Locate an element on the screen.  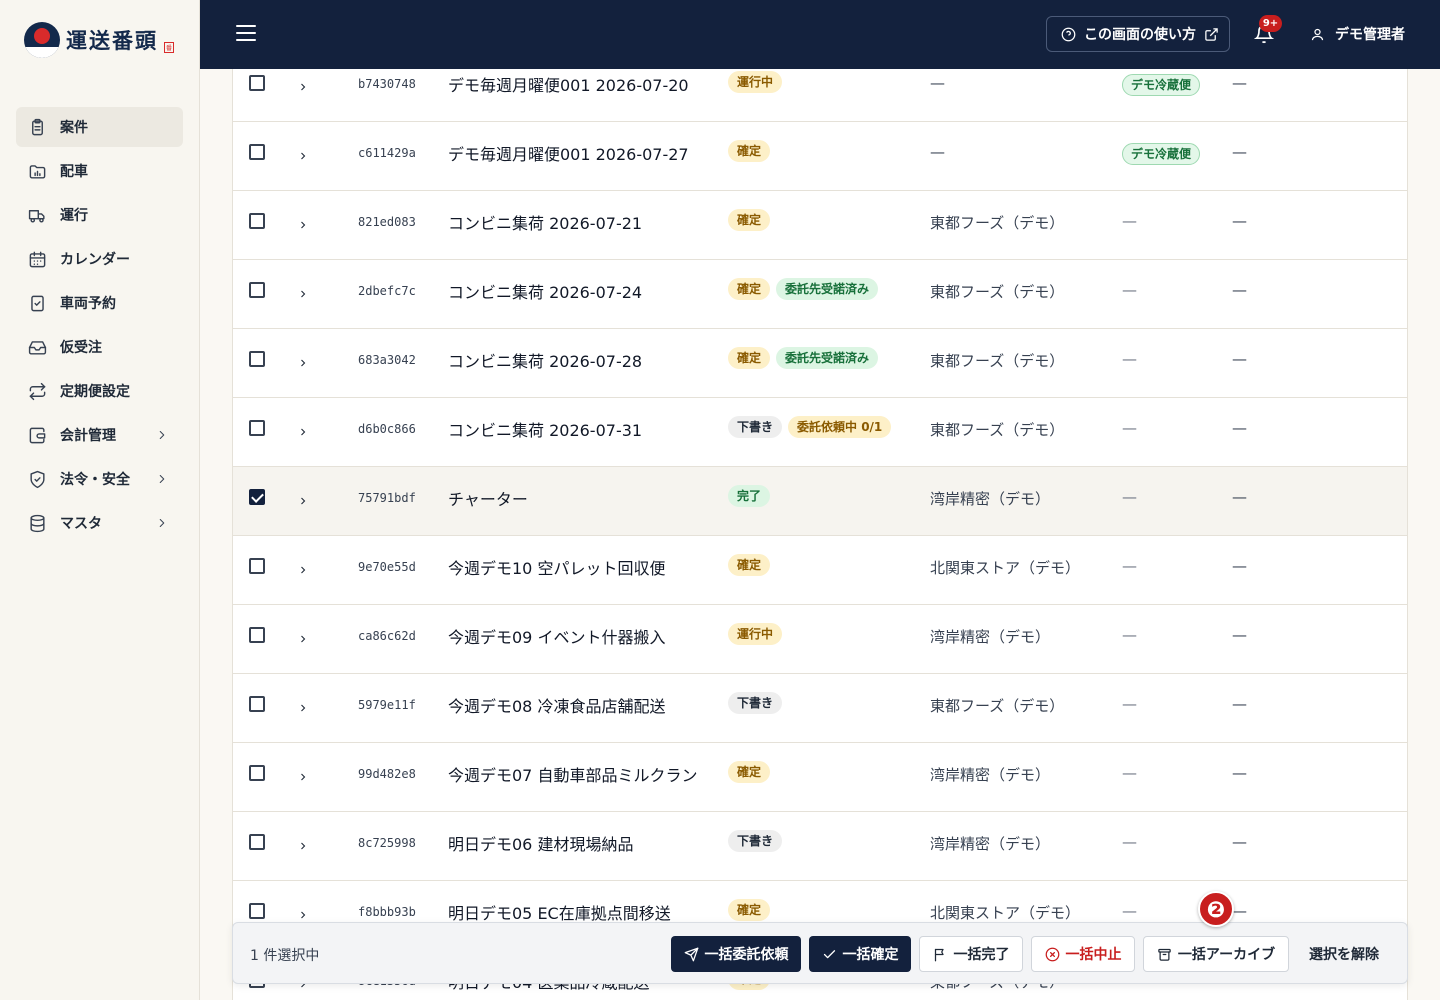
sidebar-item-2: 運行 is located at coordinates (99, 215).